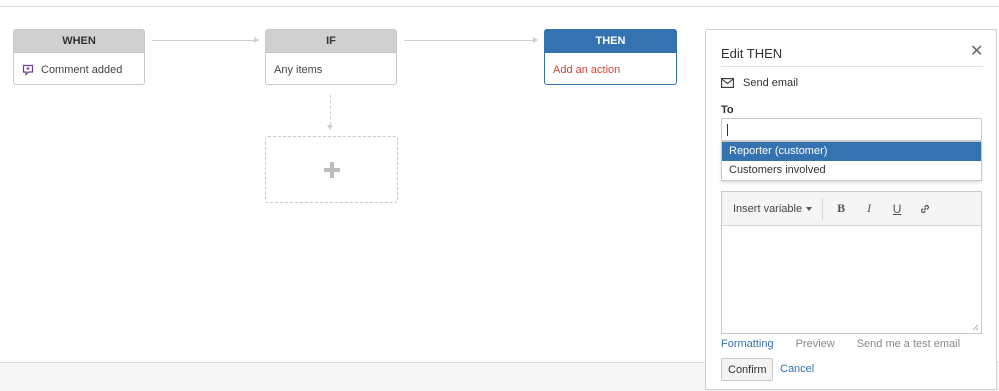 This screenshot has height=391, width=999. What do you see at coordinates (897, 209) in the screenshot?
I see `underline-button: U` at bounding box center [897, 209].